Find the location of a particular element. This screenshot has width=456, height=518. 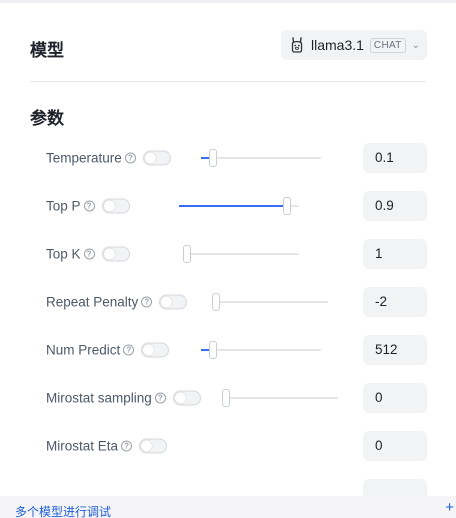

multi-model-debug-link: 多个模型进行调试 is located at coordinates (63, 510).